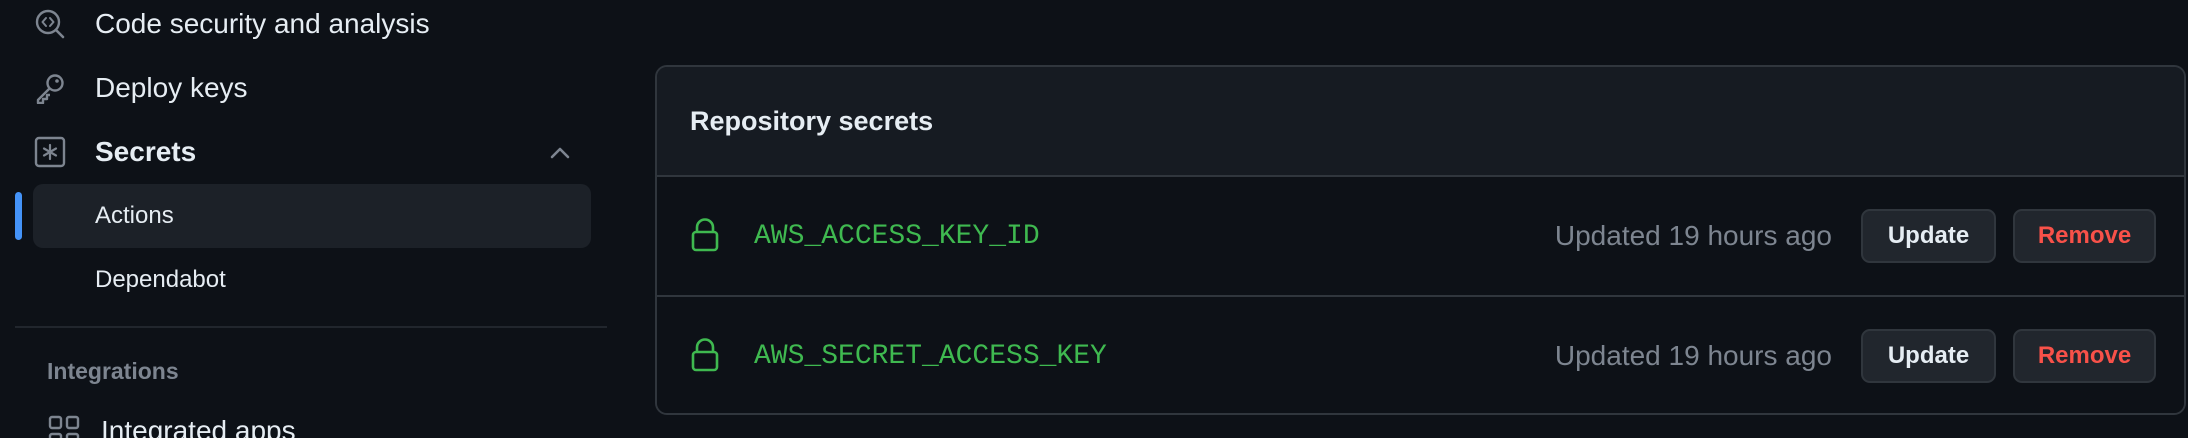 The height and width of the screenshot is (438, 2188). I want to click on sidebar-item-label: Actions, so click(134, 215).